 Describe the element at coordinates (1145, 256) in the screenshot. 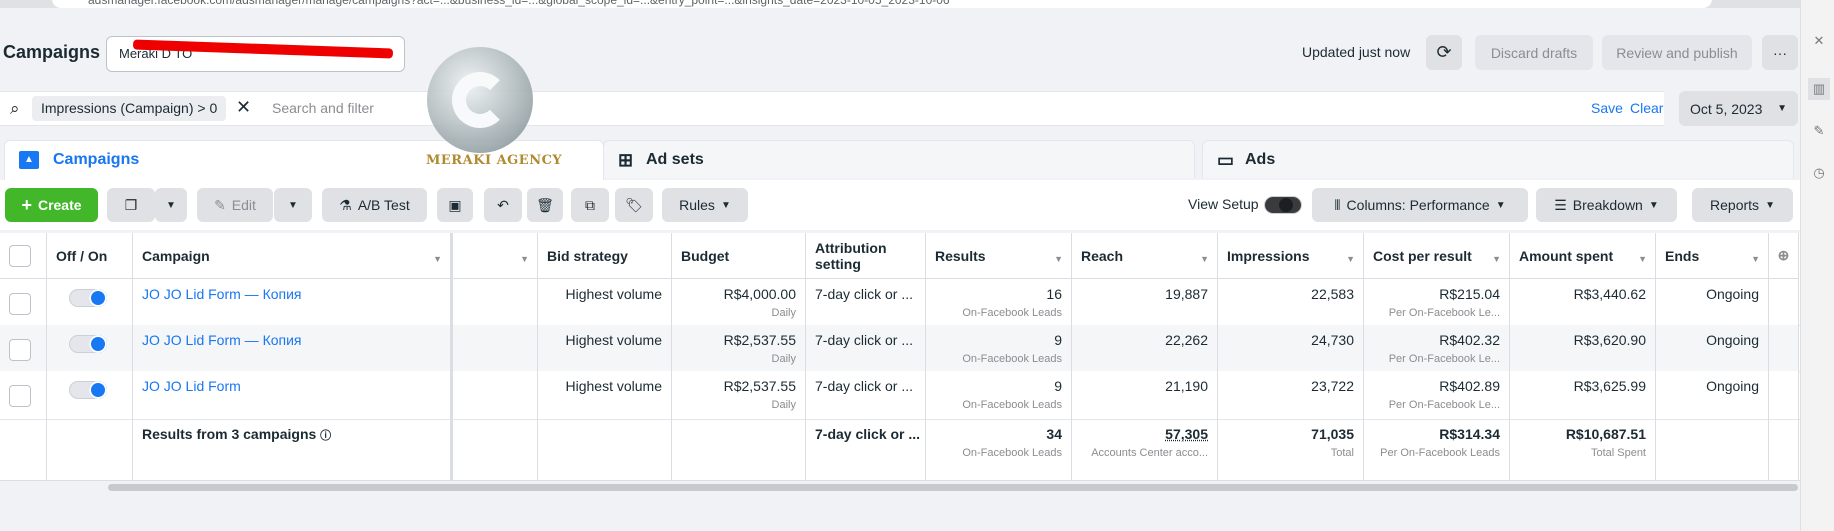

I see `header-reach: Reach ▼` at that location.